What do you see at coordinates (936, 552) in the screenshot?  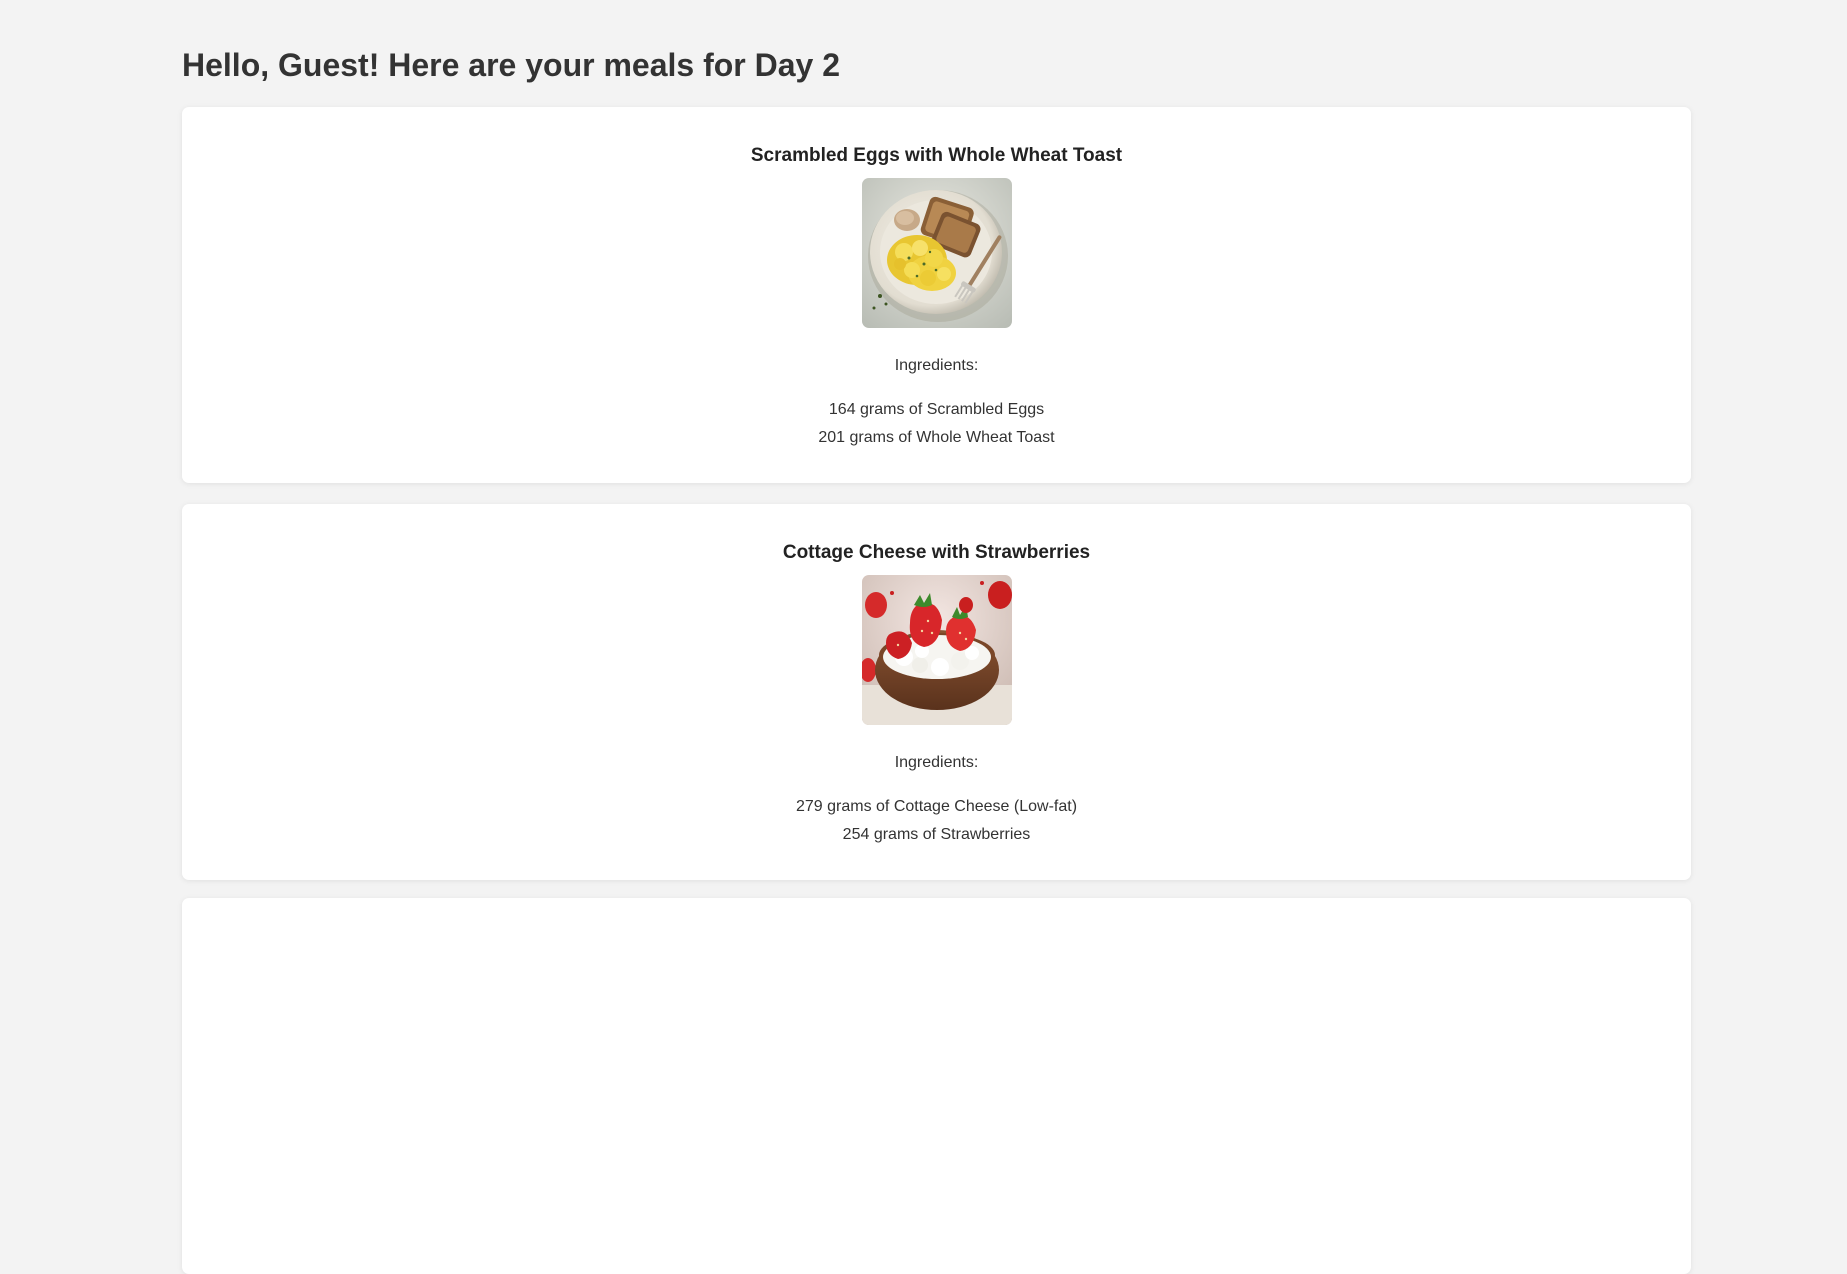 I see `meal-title: Cottage Cheese with Strawberries` at bounding box center [936, 552].